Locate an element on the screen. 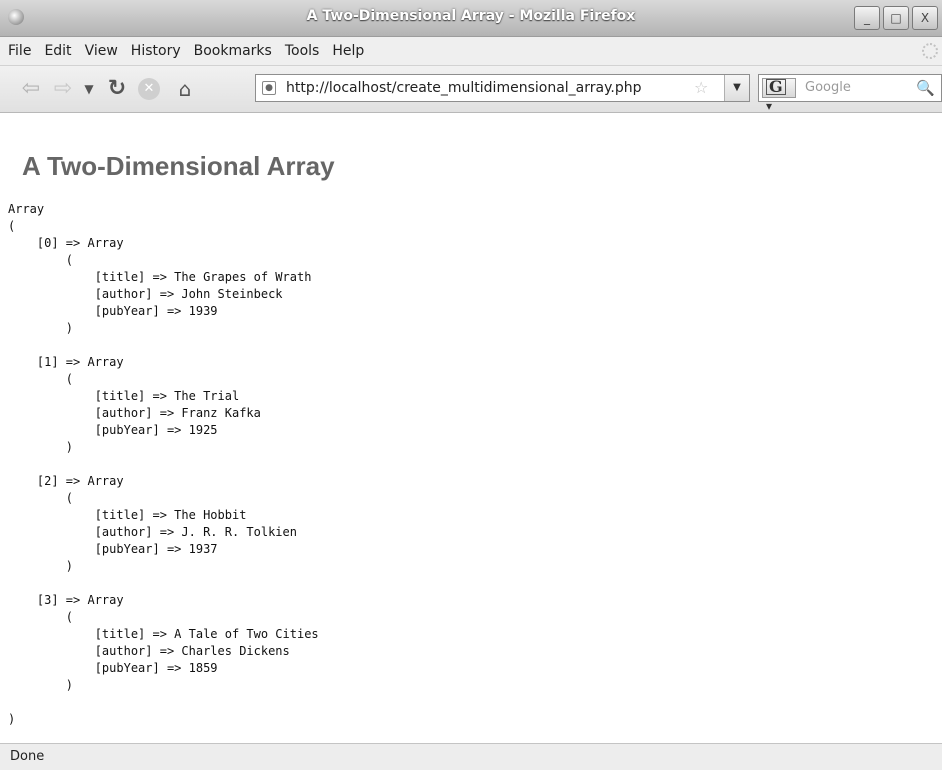 The image size is (942, 770). search-bar: G ▾ Google 🔍 is located at coordinates (850, 93).